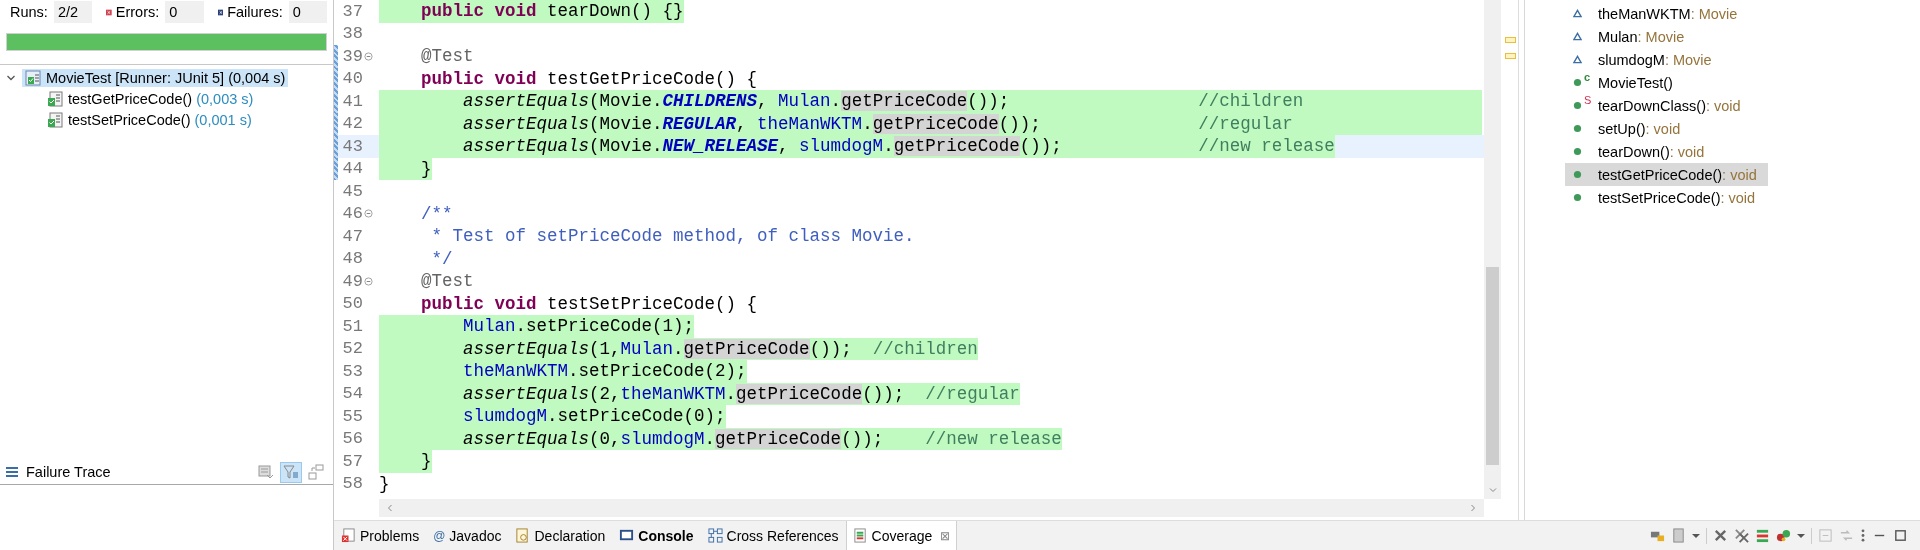 This screenshot has height=550, width=1920. Describe the element at coordinates (33, 77) in the screenshot. I see `test-suite-icon` at that location.